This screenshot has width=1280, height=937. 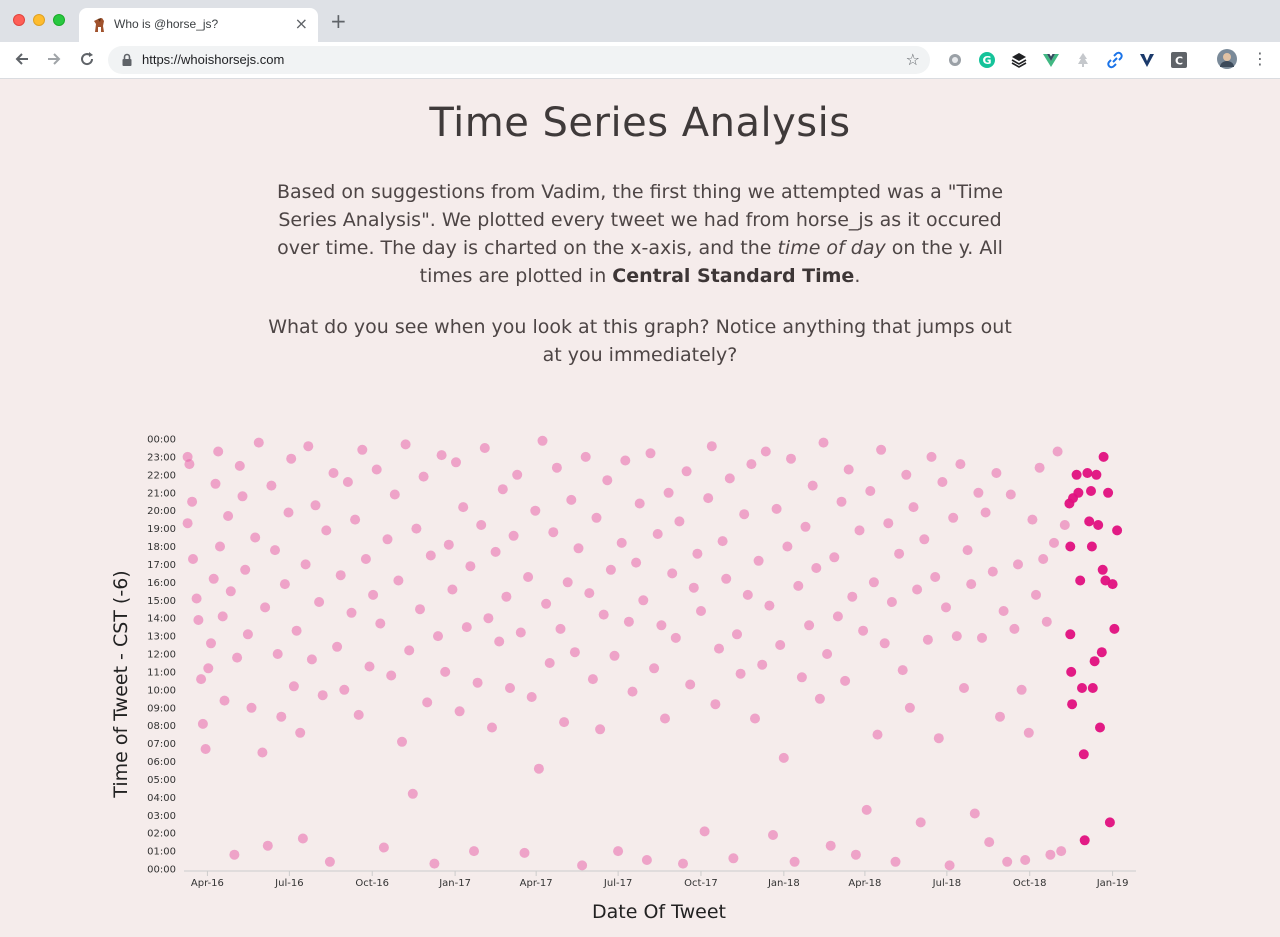 I want to click on forward-icon, so click(x=54, y=59).